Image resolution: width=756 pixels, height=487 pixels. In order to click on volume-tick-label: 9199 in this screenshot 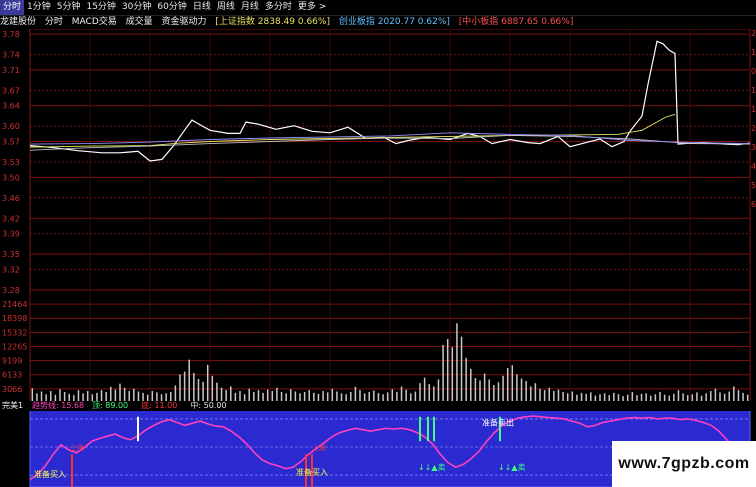, I will do `click(12, 361)`.